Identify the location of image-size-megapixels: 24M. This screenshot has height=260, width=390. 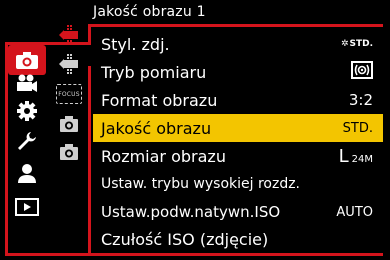
(362, 159).